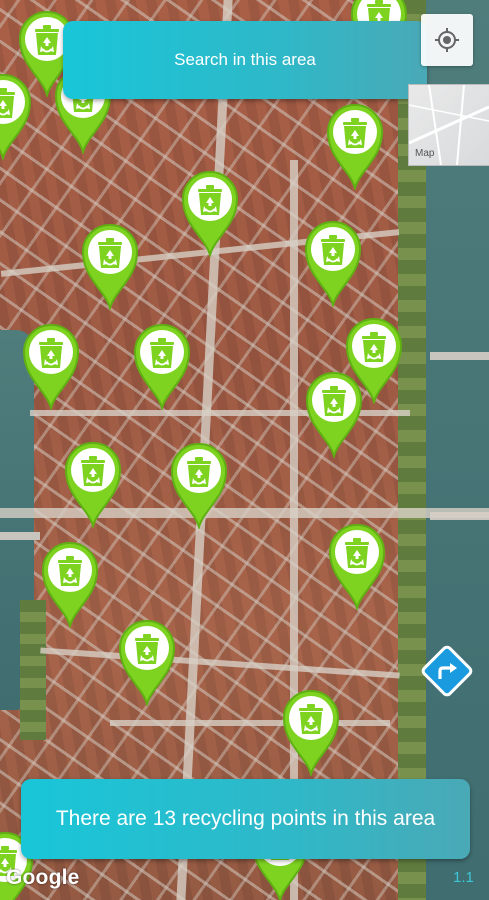  Describe the element at coordinates (245, 60) in the screenshot. I see `search-in-area-button: Search in this area` at that location.